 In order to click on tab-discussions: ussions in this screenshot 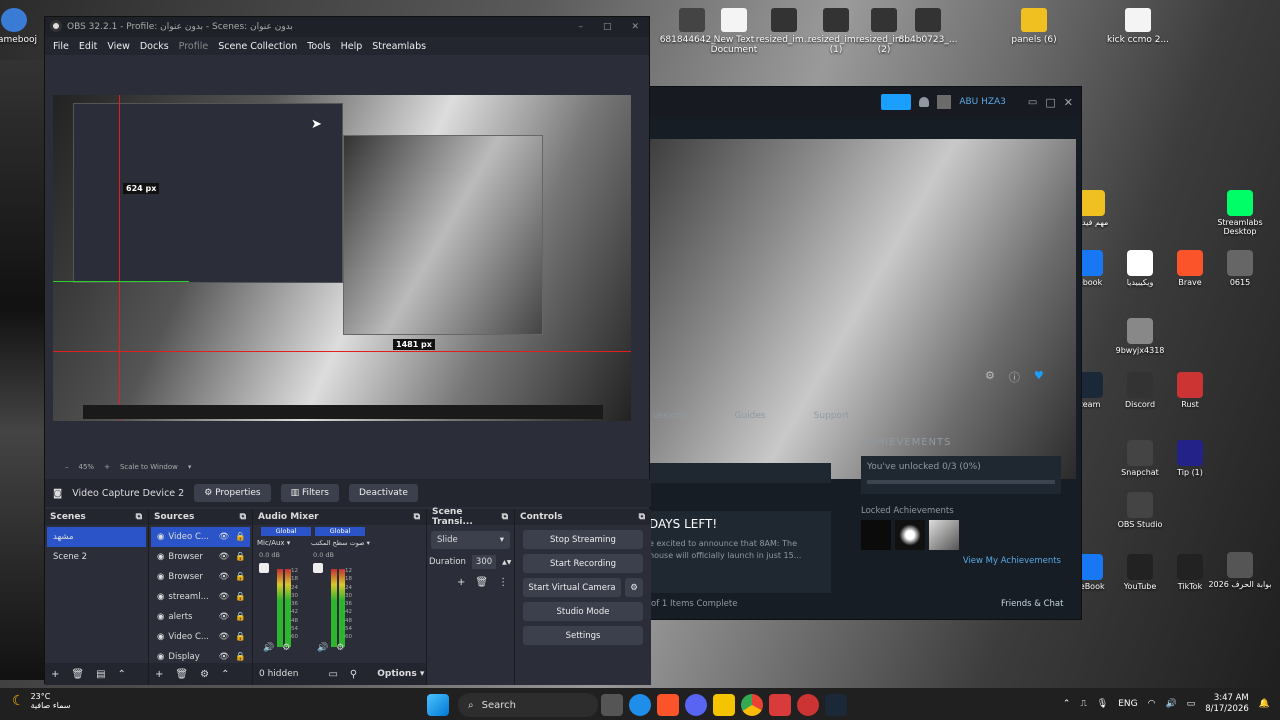, I will do `click(669, 416)`.